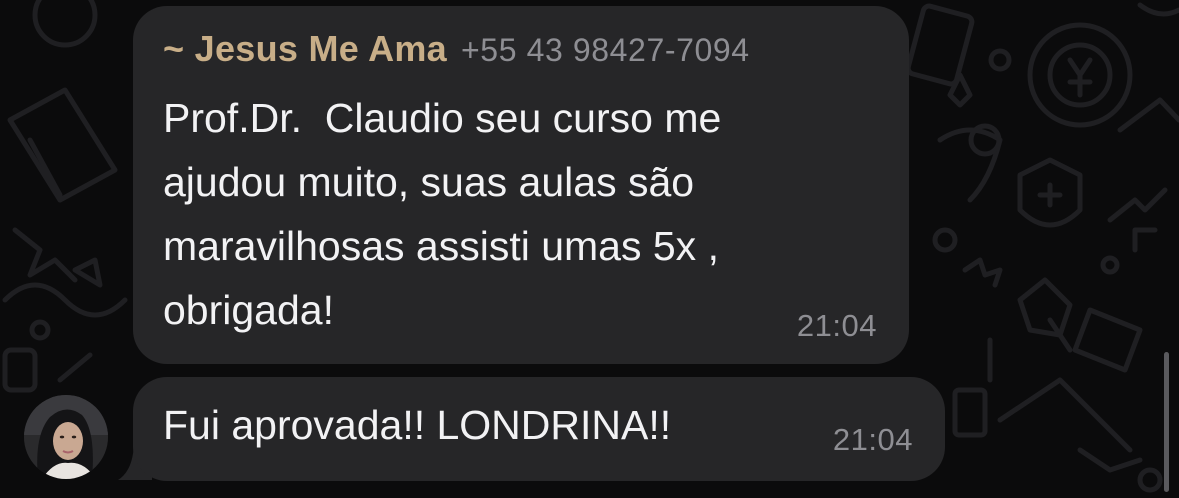 This screenshot has width=1179, height=498. Describe the element at coordinates (456, 49) in the screenshot. I see `message-sender: ~ Jesus Me Ama +55 43 98427-7094` at that location.